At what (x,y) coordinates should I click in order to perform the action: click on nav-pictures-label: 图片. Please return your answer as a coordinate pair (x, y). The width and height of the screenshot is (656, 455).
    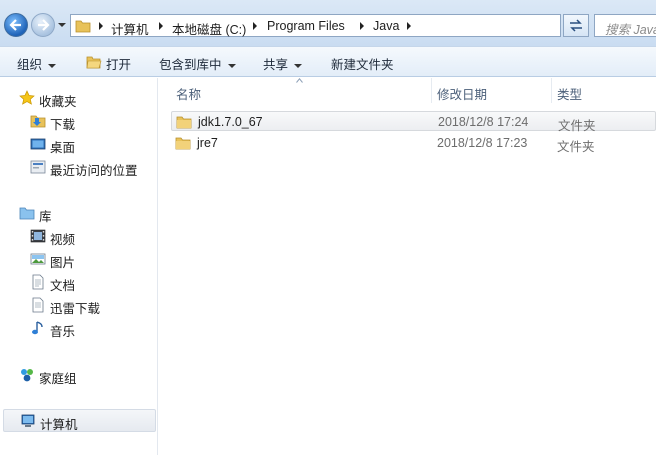
    Looking at the image, I should click on (63, 263).